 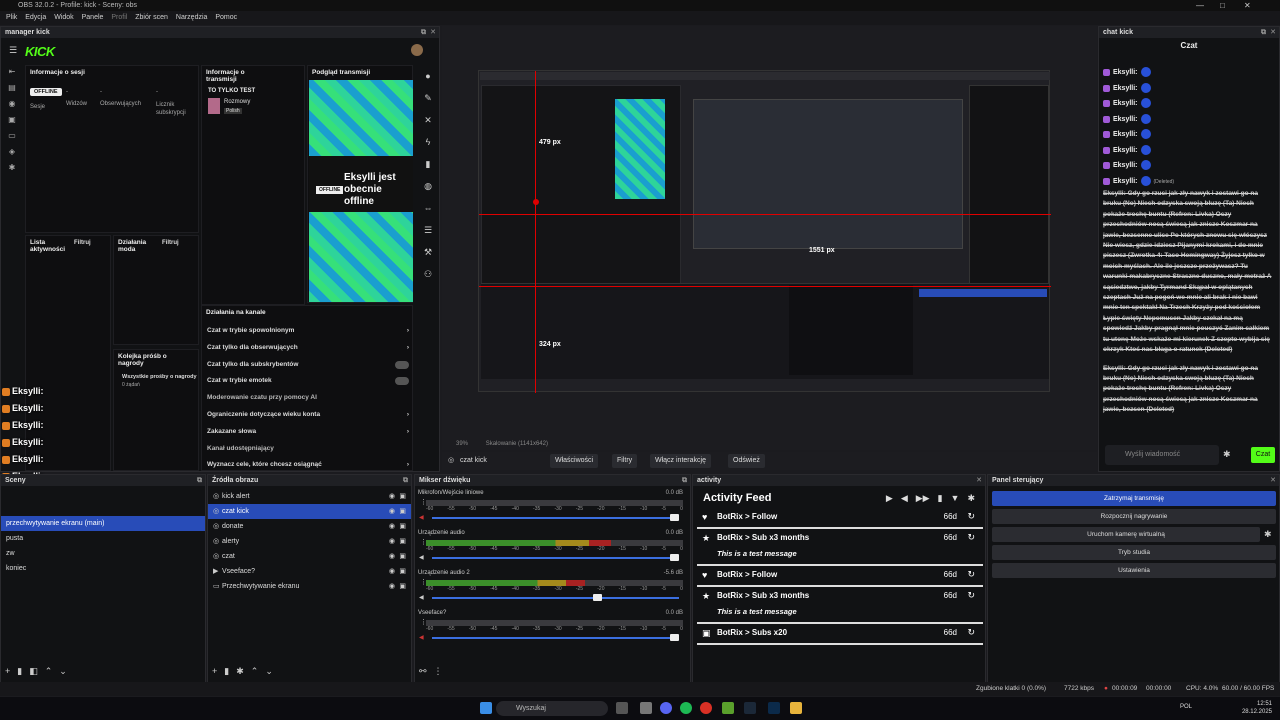 What do you see at coordinates (103, 538) in the screenshot?
I see `scene-item: pusta` at bounding box center [103, 538].